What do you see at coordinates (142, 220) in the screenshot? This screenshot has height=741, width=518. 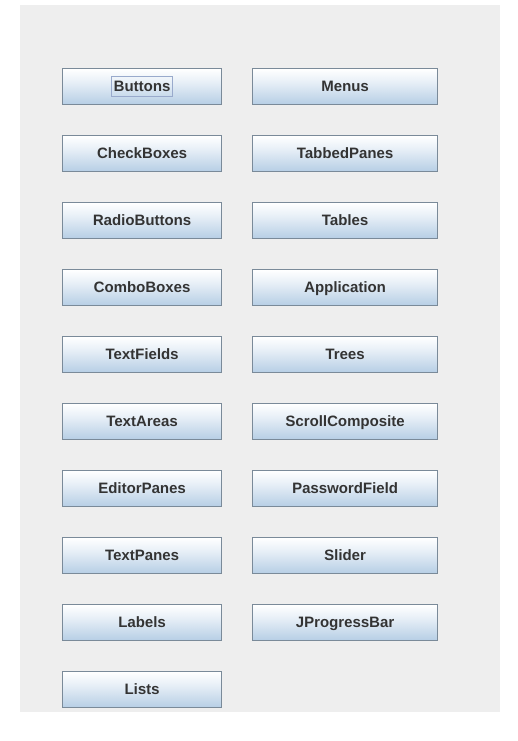 I see `nav-button: RadioButtons` at bounding box center [142, 220].